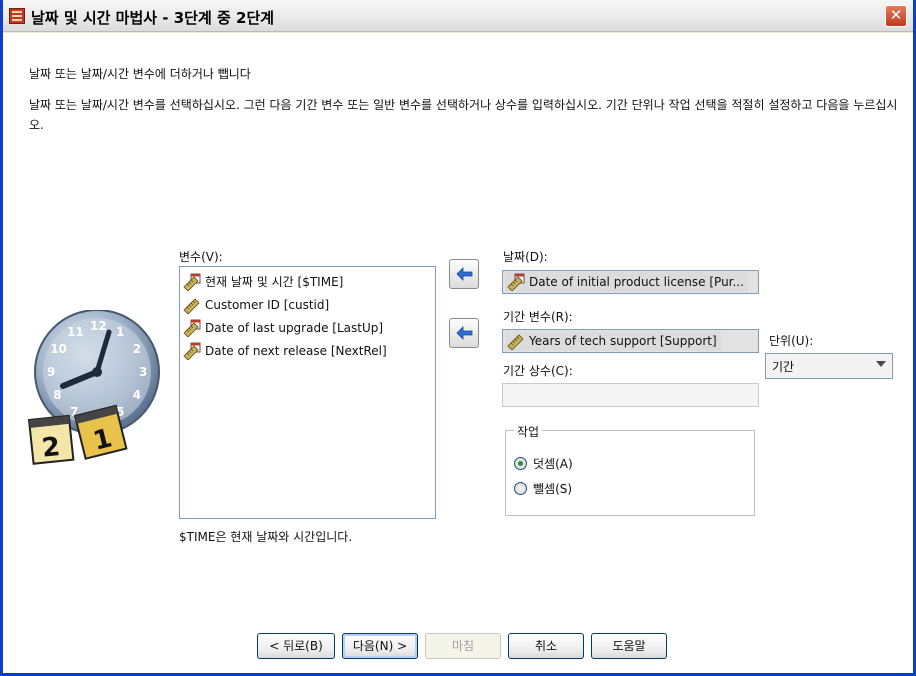 This screenshot has width=916, height=676. What do you see at coordinates (57, 395) in the screenshot?
I see `clock-number: 8` at bounding box center [57, 395].